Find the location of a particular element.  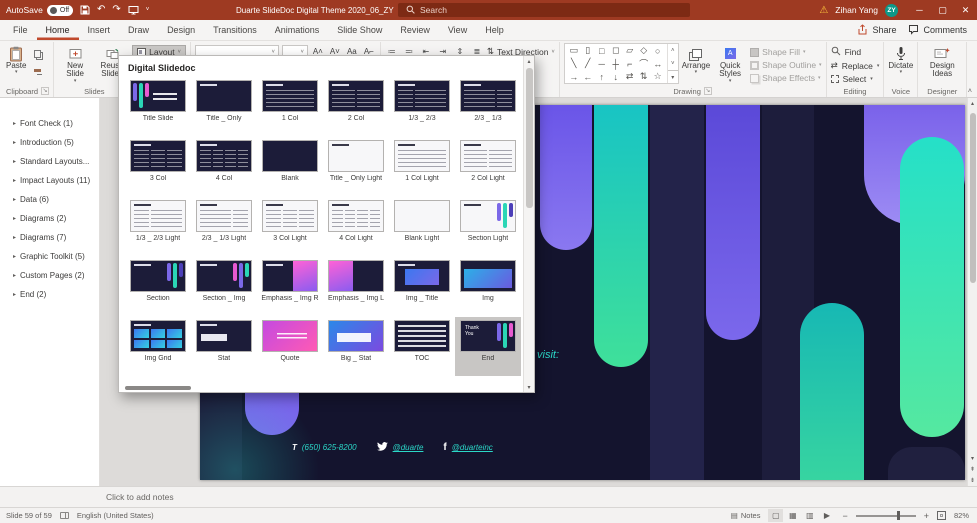

gallery-horizontal-scrollbar is located at coordinates (158, 388).